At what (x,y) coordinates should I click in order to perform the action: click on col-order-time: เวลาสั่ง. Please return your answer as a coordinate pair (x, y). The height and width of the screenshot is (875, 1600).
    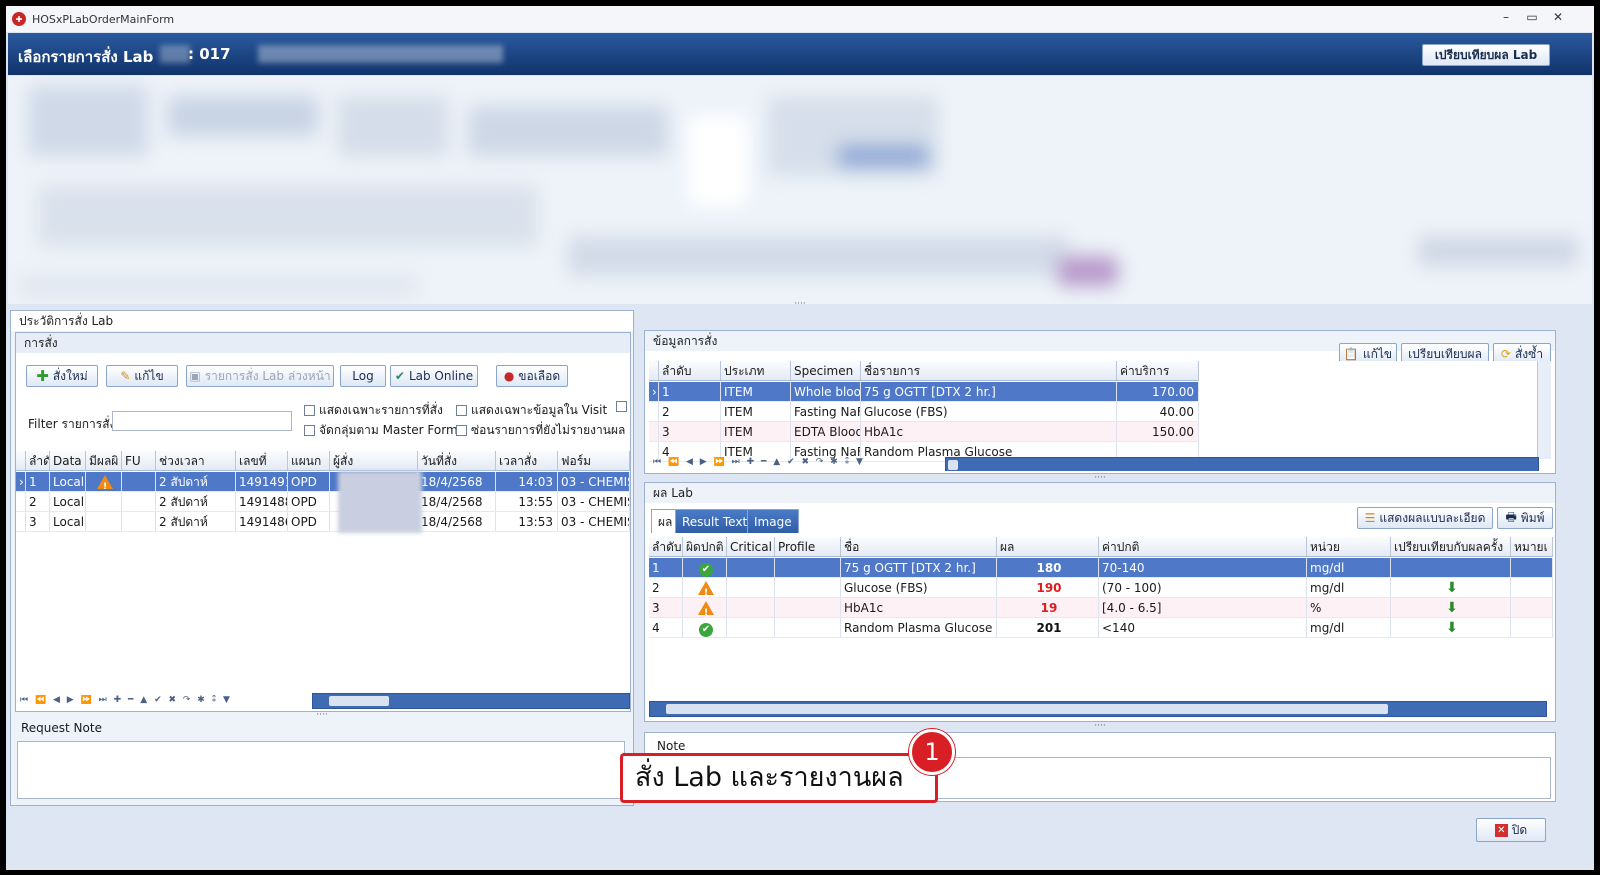
    Looking at the image, I should click on (527, 460).